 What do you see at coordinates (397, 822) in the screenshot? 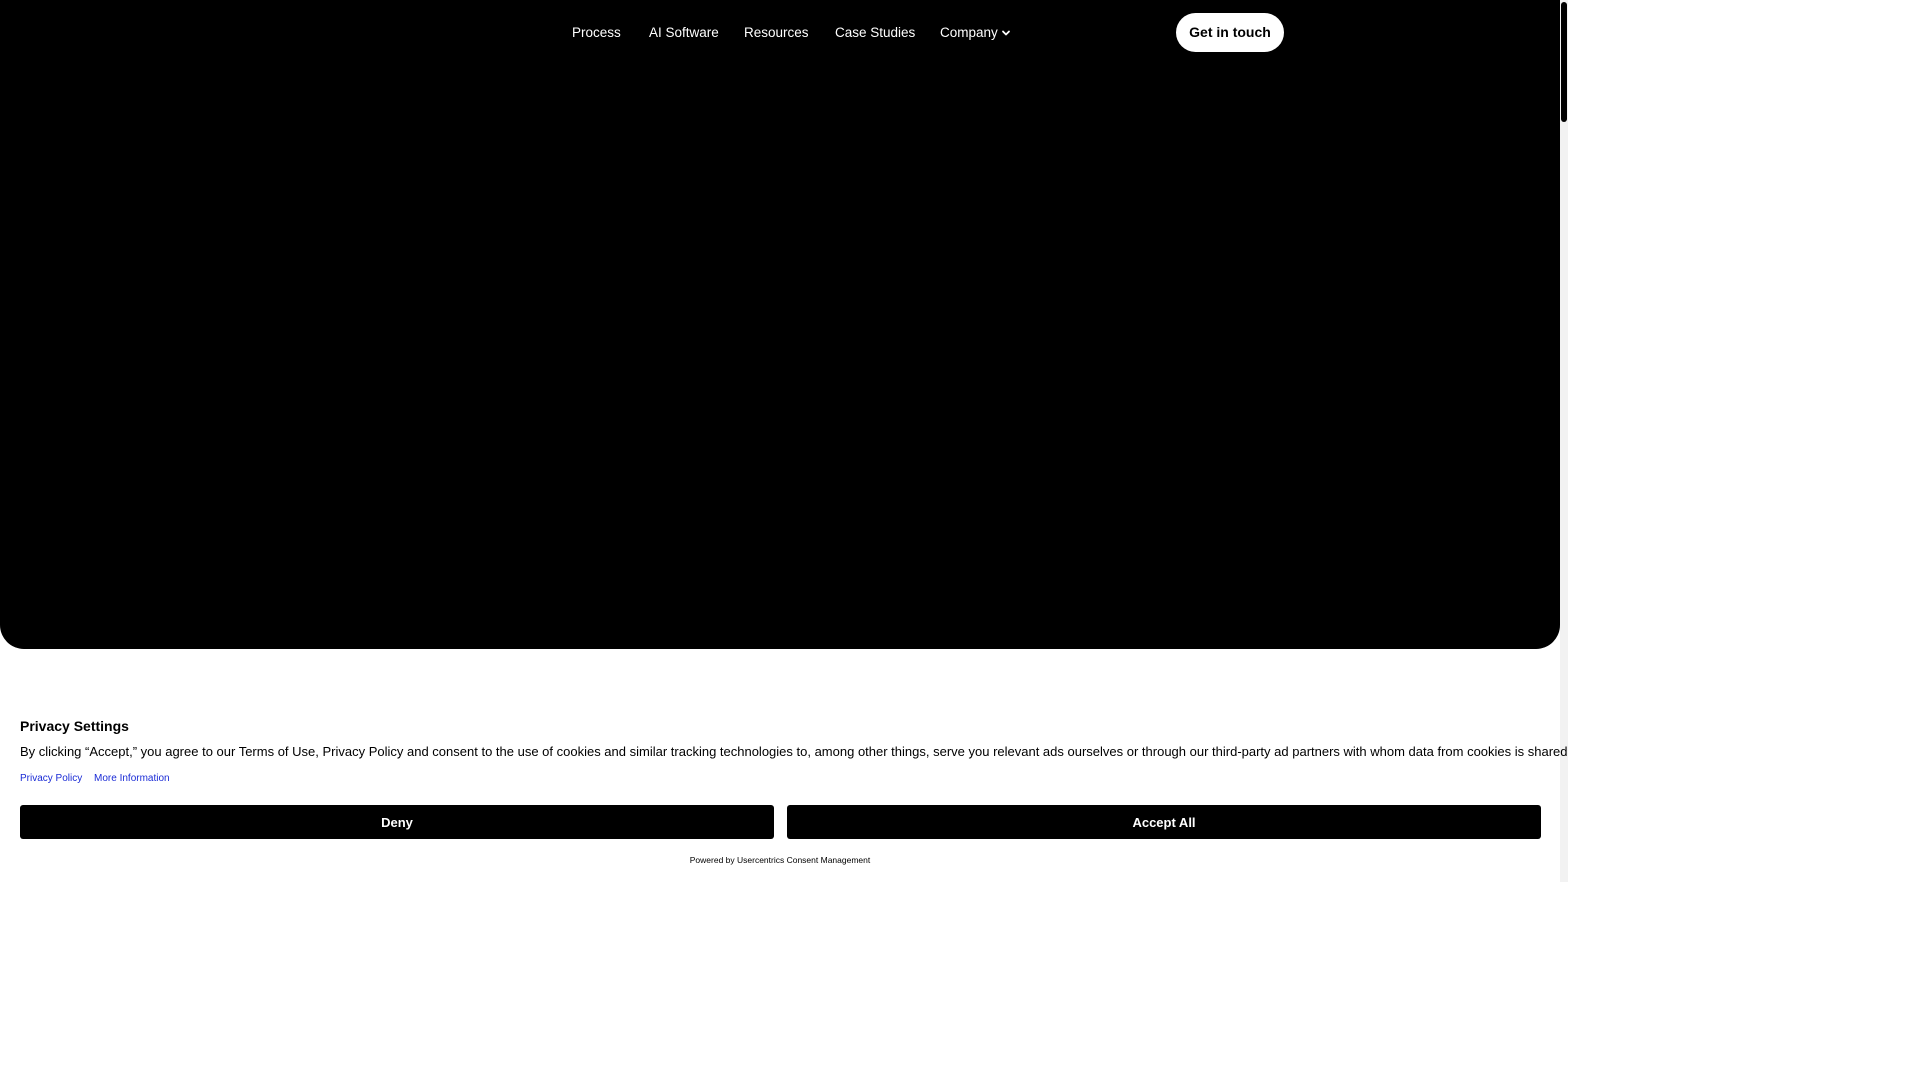
I see `deny-button: Deny` at bounding box center [397, 822].